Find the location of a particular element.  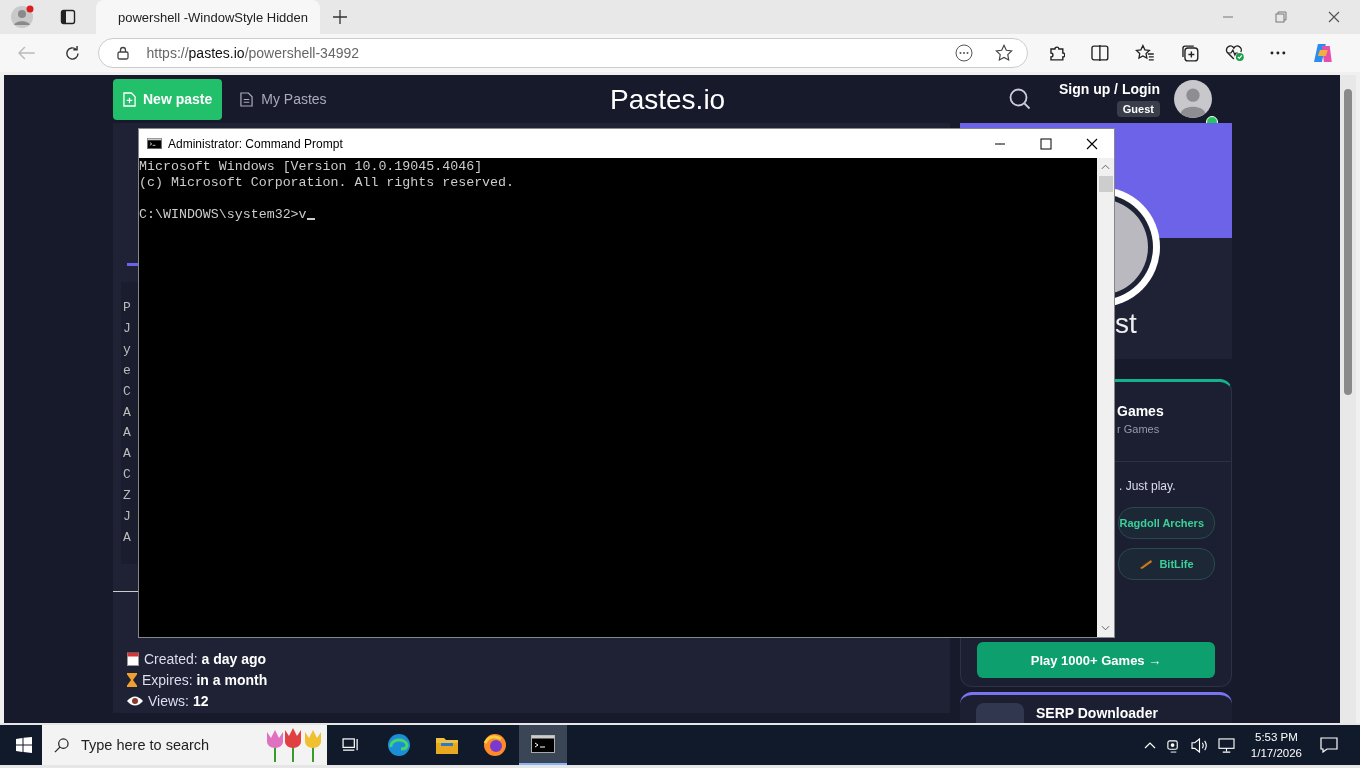

browser-tab: powershell -WindowStyle Hidden is located at coordinates (208, 17).